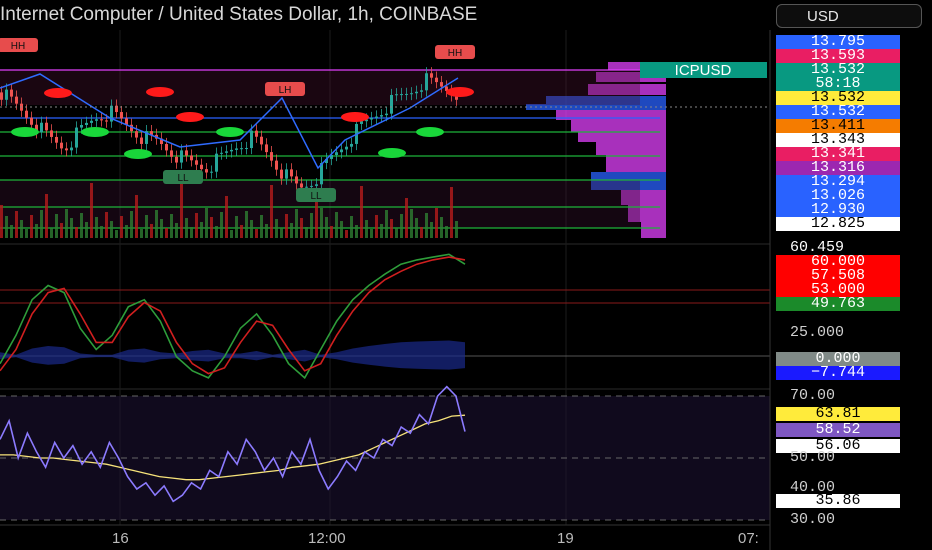 Image resolution: width=932 pixels, height=550 pixels. What do you see at coordinates (838, 413) in the screenshot?
I see `axis-price-tag: 63.81` at bounding box center [838, 413].